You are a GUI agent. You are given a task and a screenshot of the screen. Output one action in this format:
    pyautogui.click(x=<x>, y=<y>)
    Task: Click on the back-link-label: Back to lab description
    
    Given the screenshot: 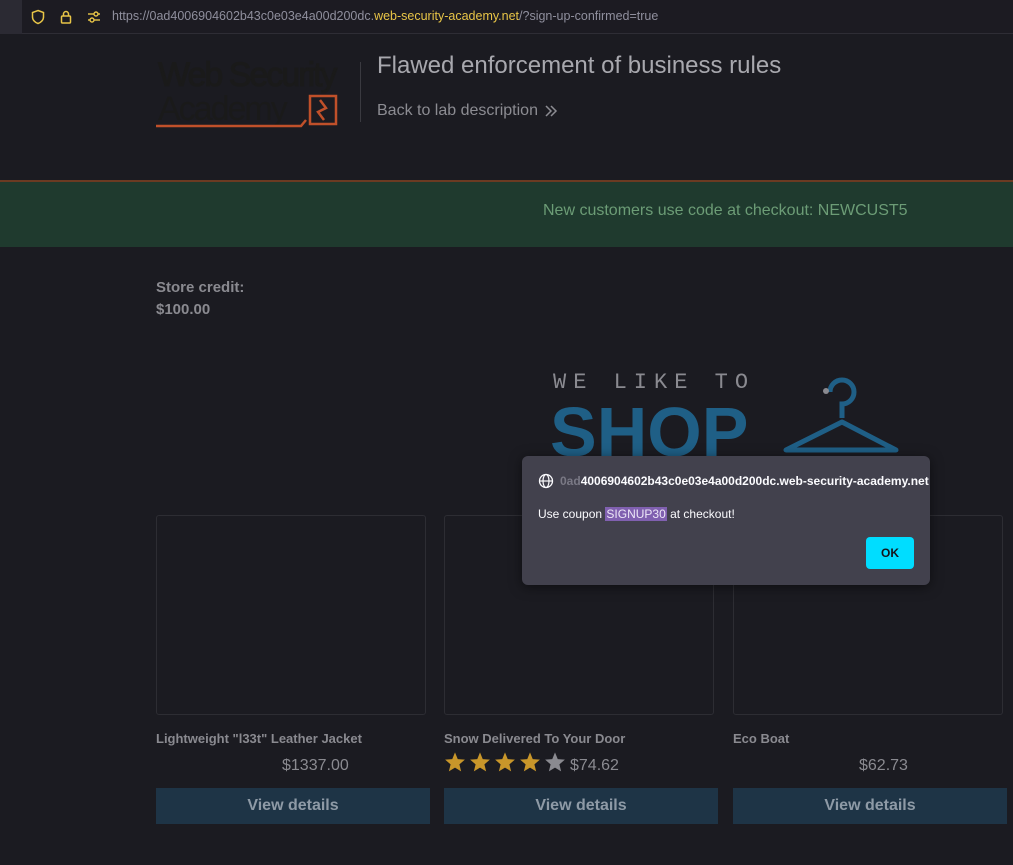 What is the action you would take?
    pyautogui.click(x=457, y=110)
    